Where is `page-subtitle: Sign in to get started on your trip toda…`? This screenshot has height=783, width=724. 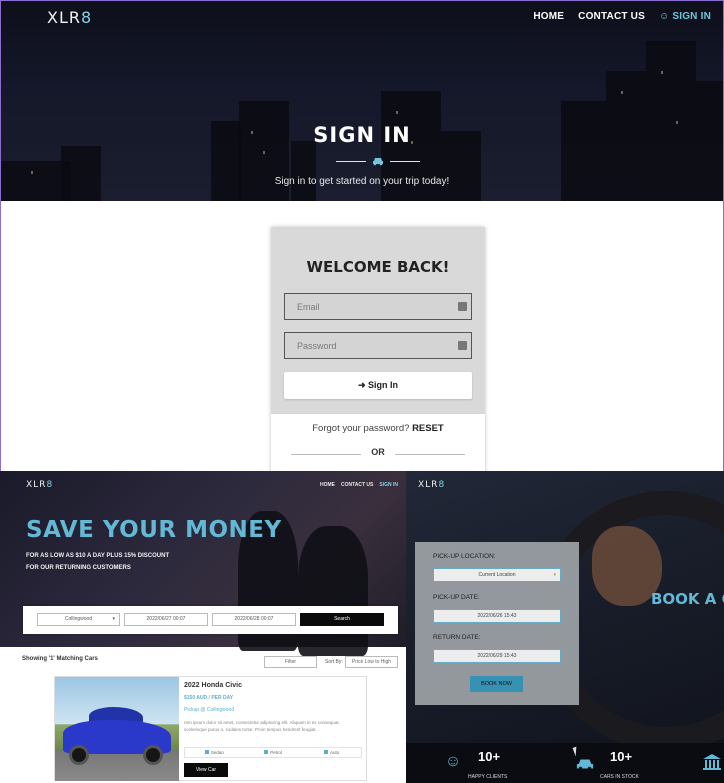 page-subtitle: Sign in to get started on your trip toda… is located at coordinates (362, 181).